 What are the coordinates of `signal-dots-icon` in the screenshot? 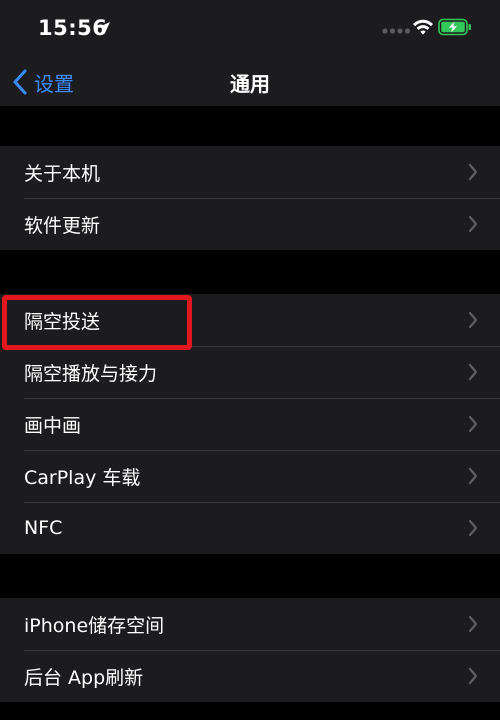 It's located at (396, 31).